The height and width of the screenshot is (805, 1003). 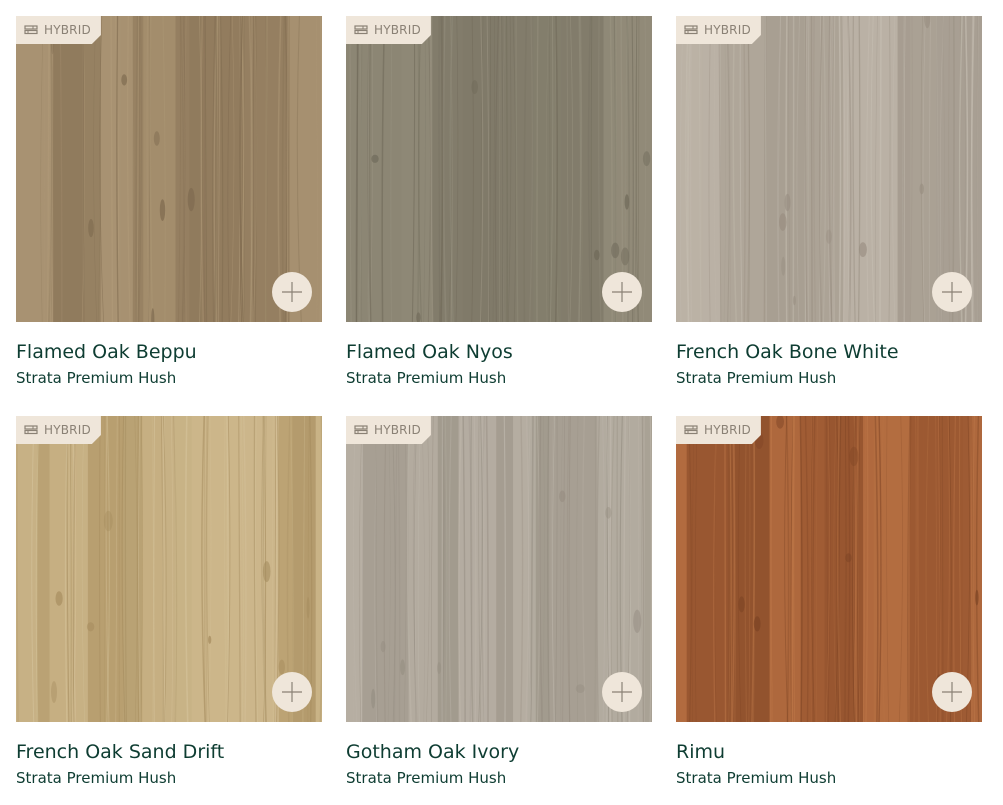 I want to click on product-title: Flamed Oak Beppu, so click(x=169, y=352).